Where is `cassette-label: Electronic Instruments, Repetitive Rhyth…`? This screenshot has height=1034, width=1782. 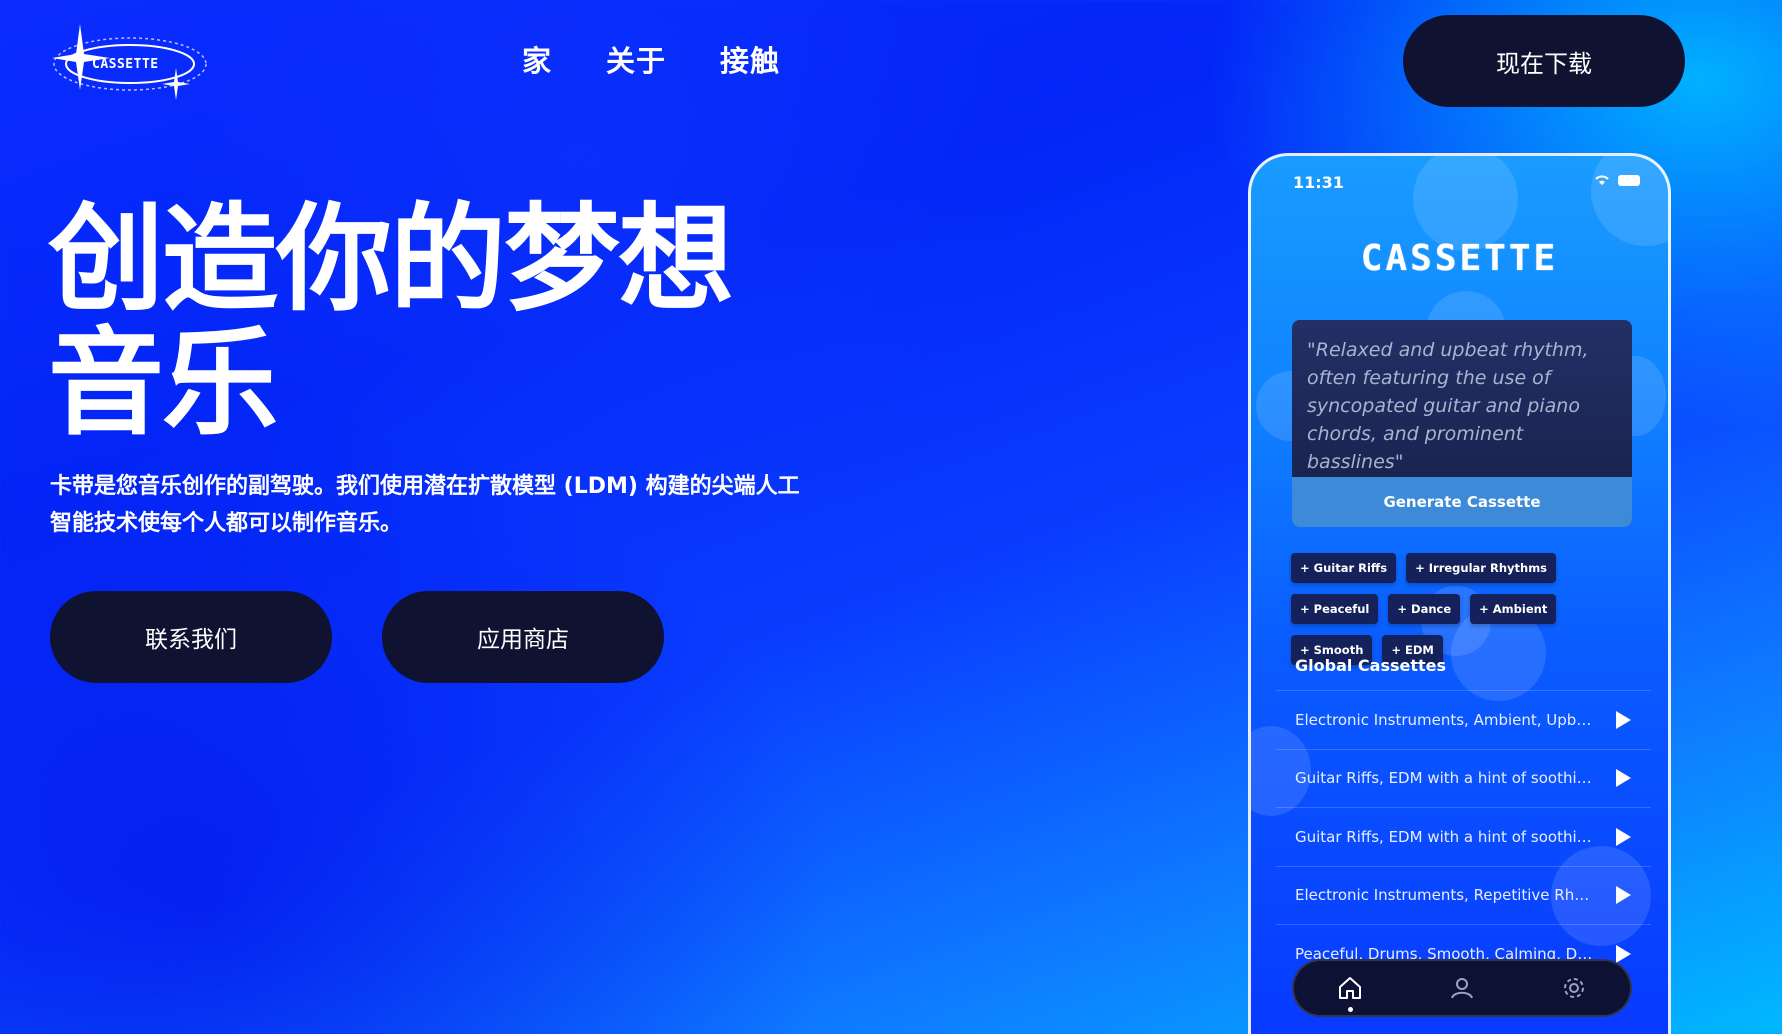
cassette-label: Electronic Instruments, Repetitive Rhyth… is located at coordinates (1445, 895).